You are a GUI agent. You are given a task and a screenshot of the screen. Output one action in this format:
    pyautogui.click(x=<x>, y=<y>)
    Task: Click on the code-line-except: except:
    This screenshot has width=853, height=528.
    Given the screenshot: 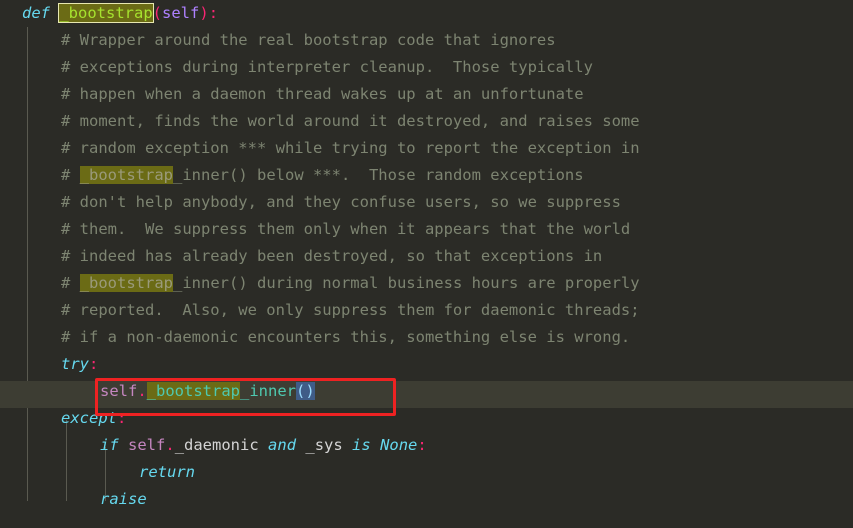 What is the action you would take?
    pyautogui.click(x=426, y=418)
    